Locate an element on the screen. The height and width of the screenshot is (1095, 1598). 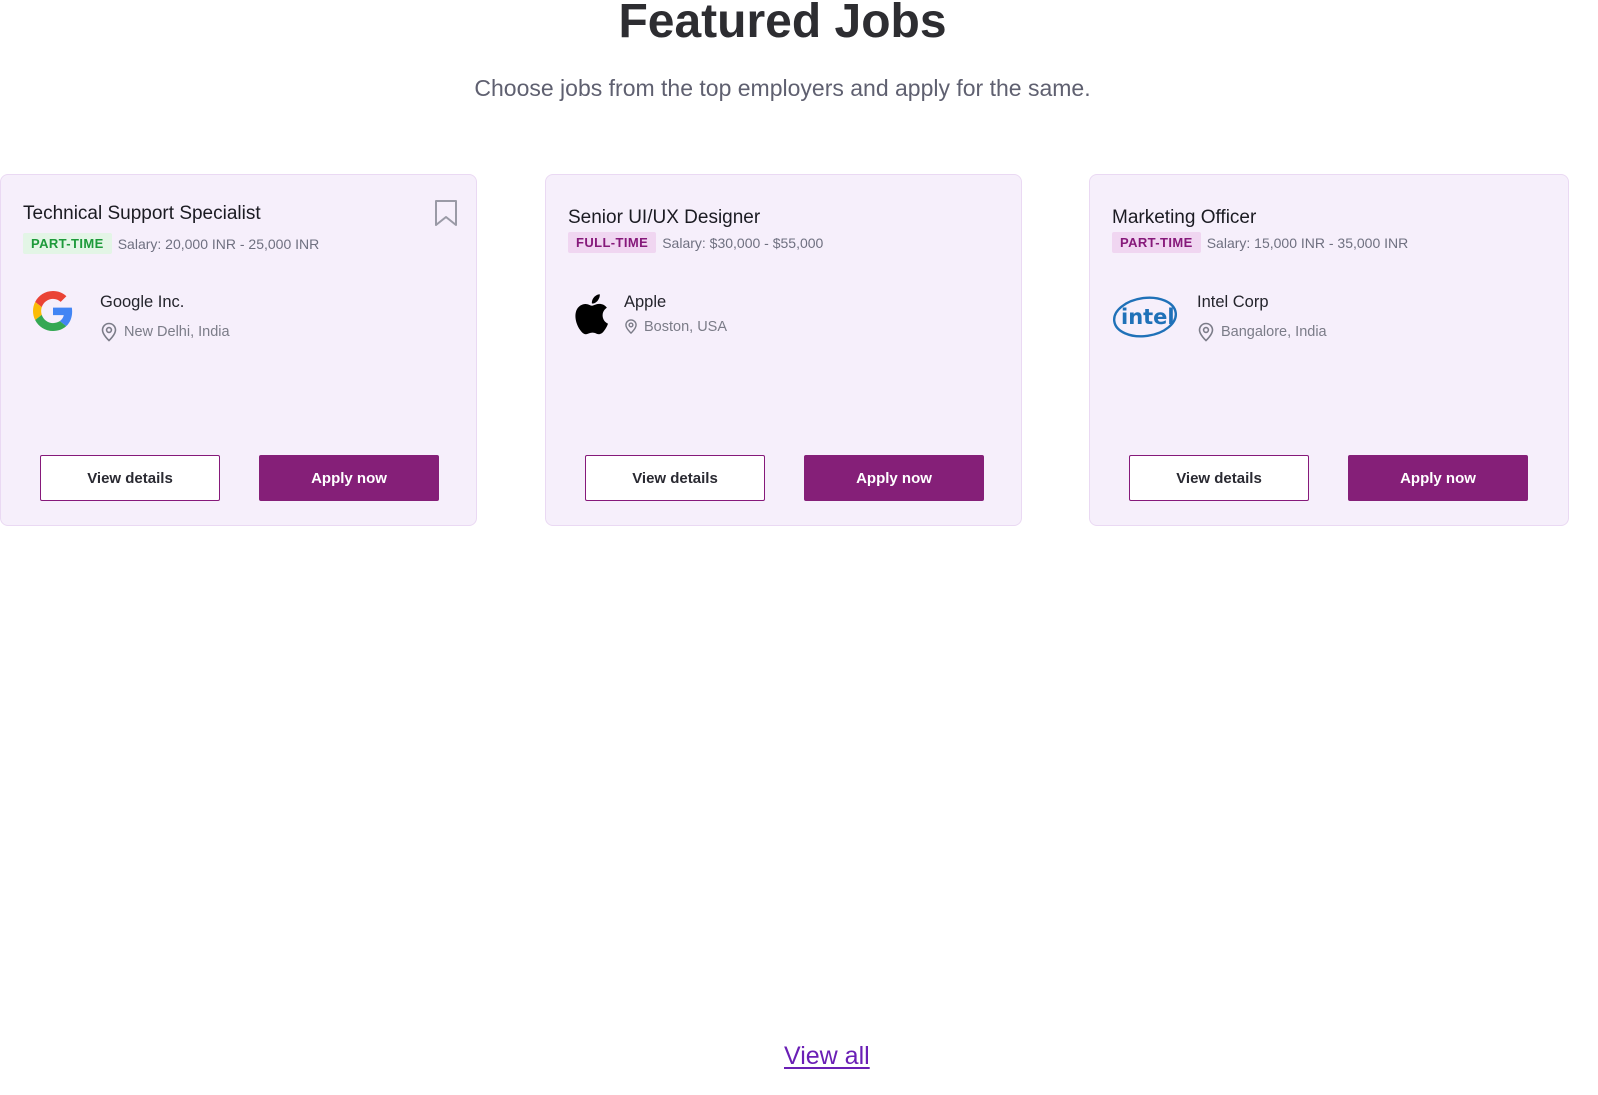
company-name: Apple is located at coordinates (645, 302).